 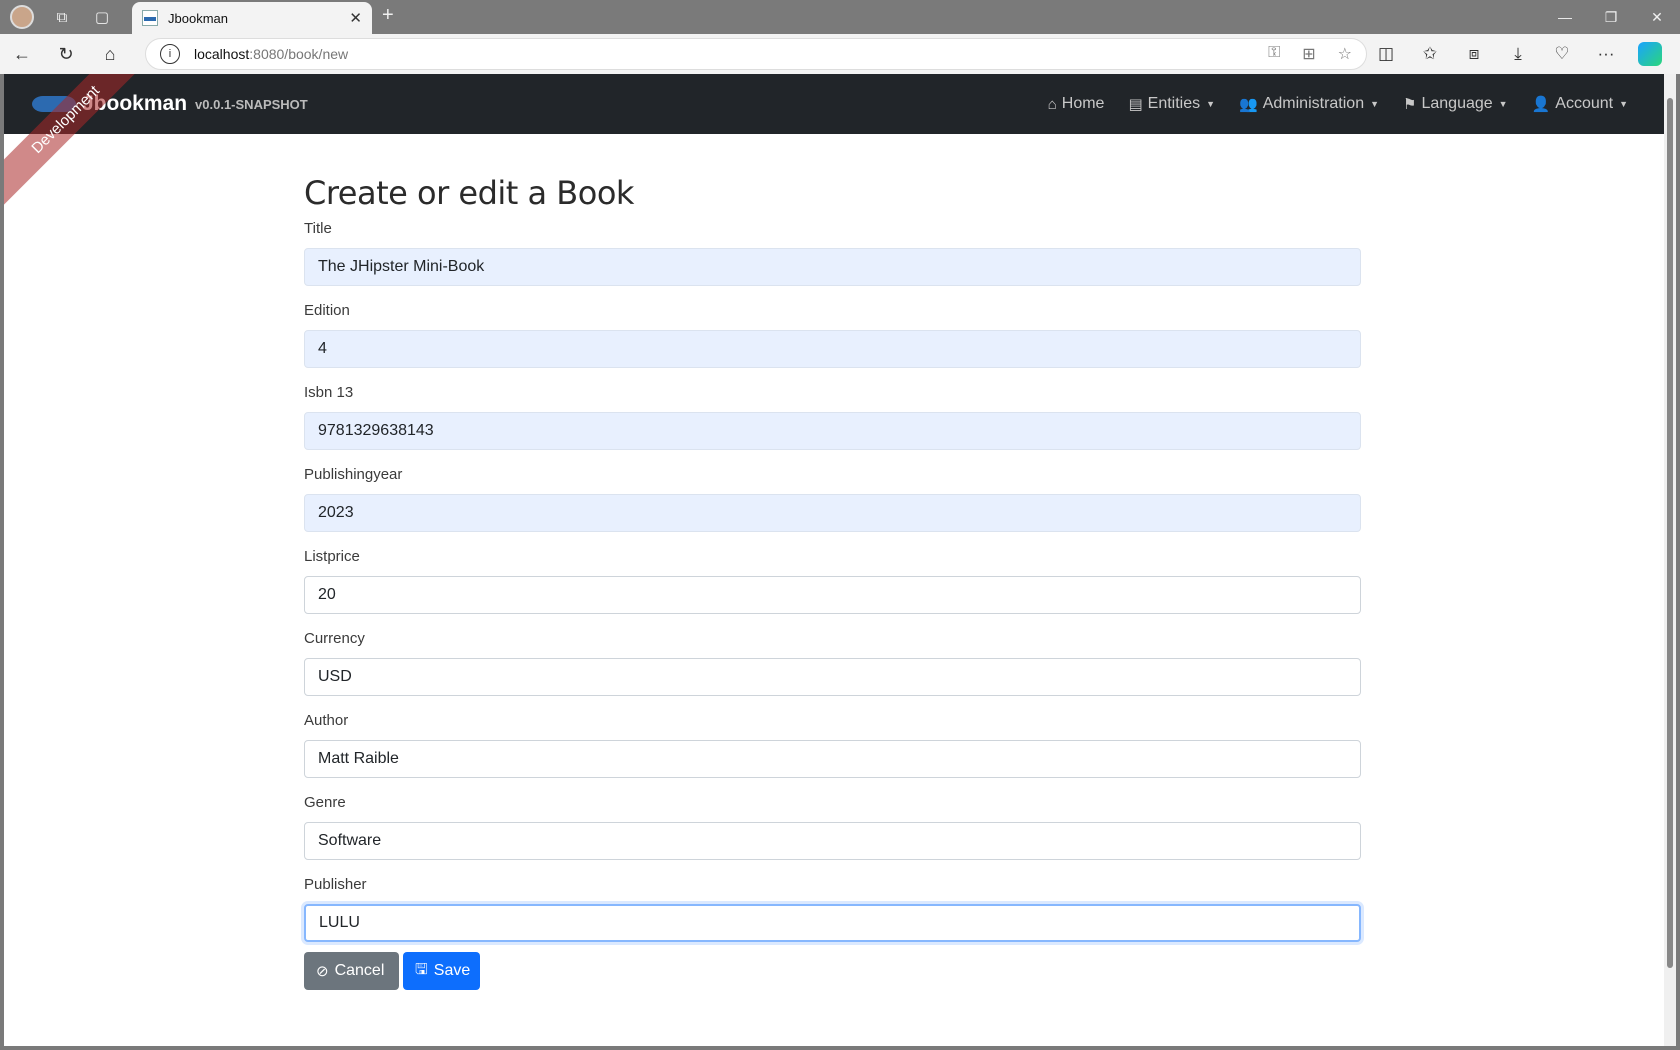 I want to click on user-icon: 👤, so click(x=1541, y=104).